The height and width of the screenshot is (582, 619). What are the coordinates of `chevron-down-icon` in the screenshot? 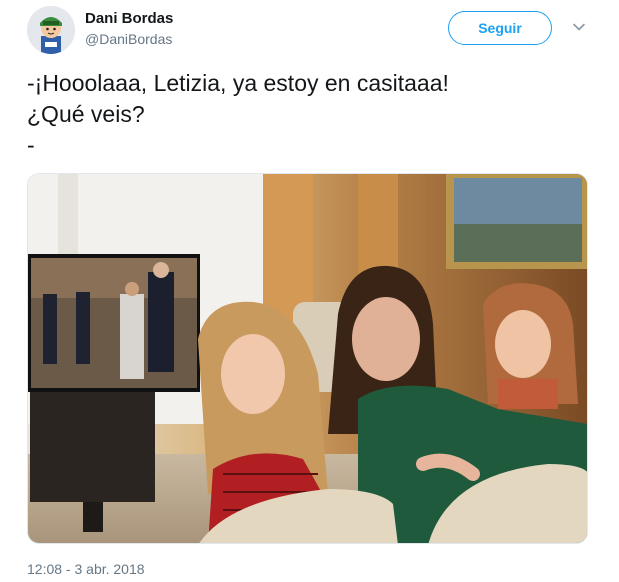 It's located at (579, 27).